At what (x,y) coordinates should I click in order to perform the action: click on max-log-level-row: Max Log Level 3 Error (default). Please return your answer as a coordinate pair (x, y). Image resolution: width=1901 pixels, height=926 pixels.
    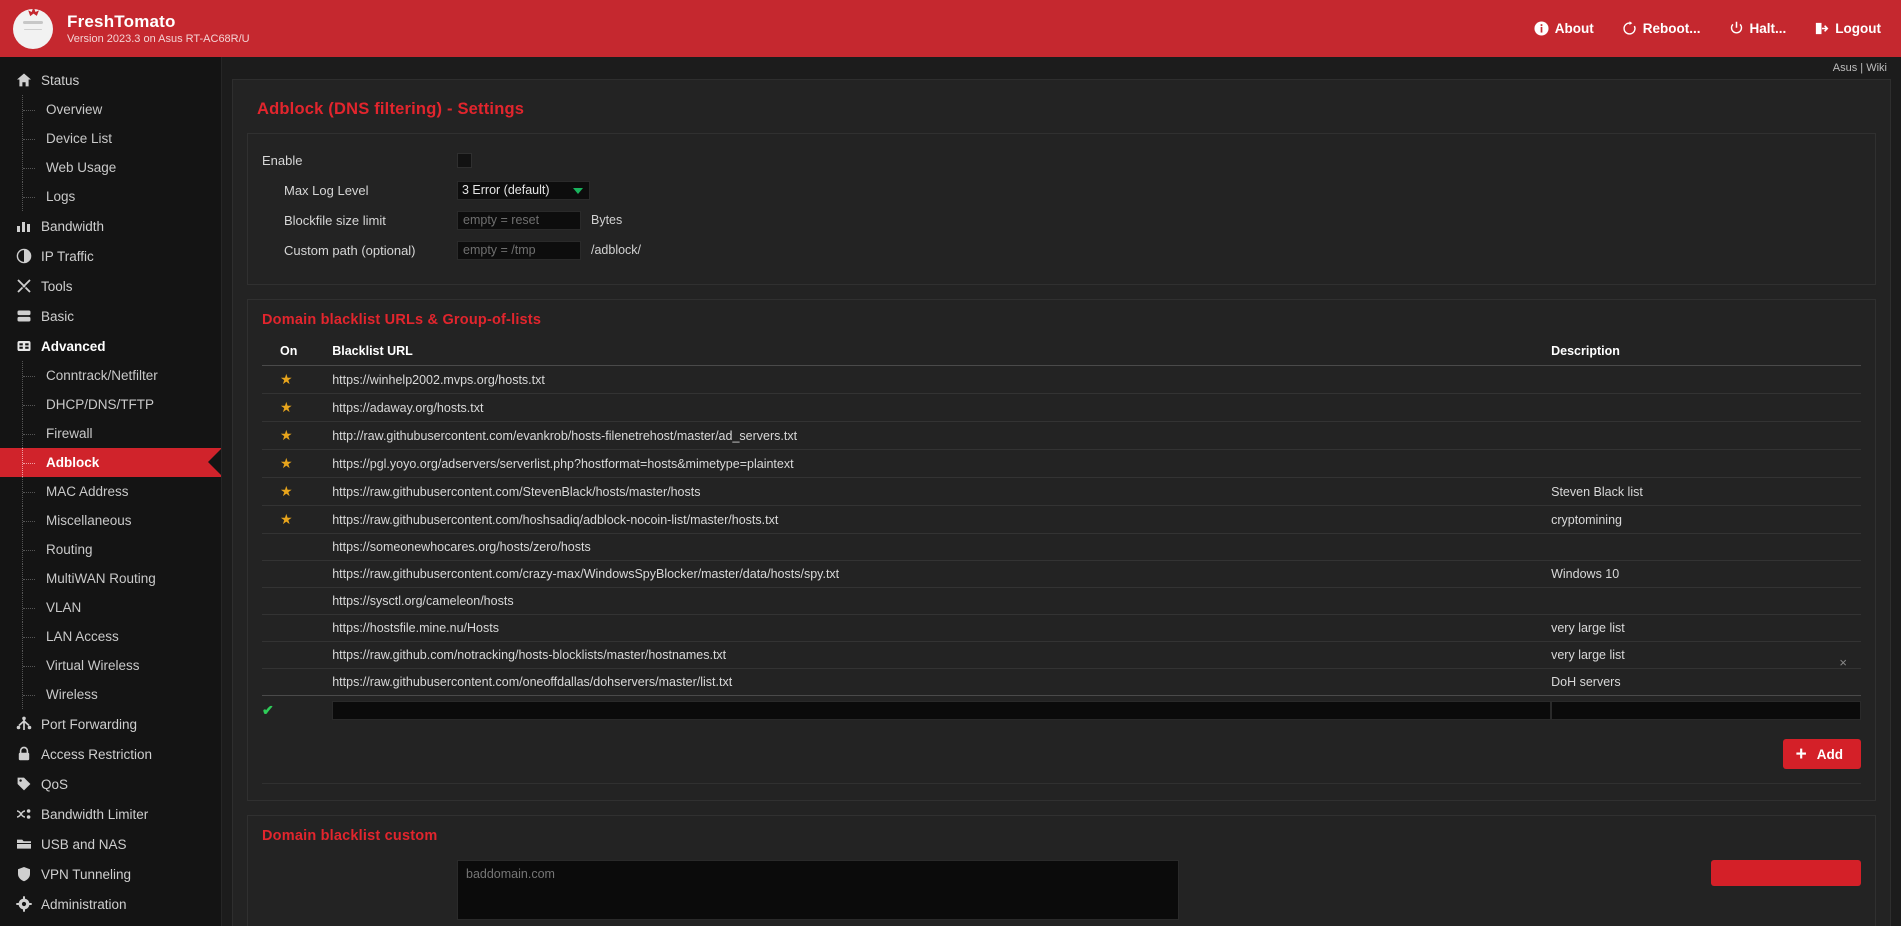
    Looking at the image, I should click on (1061, 190).